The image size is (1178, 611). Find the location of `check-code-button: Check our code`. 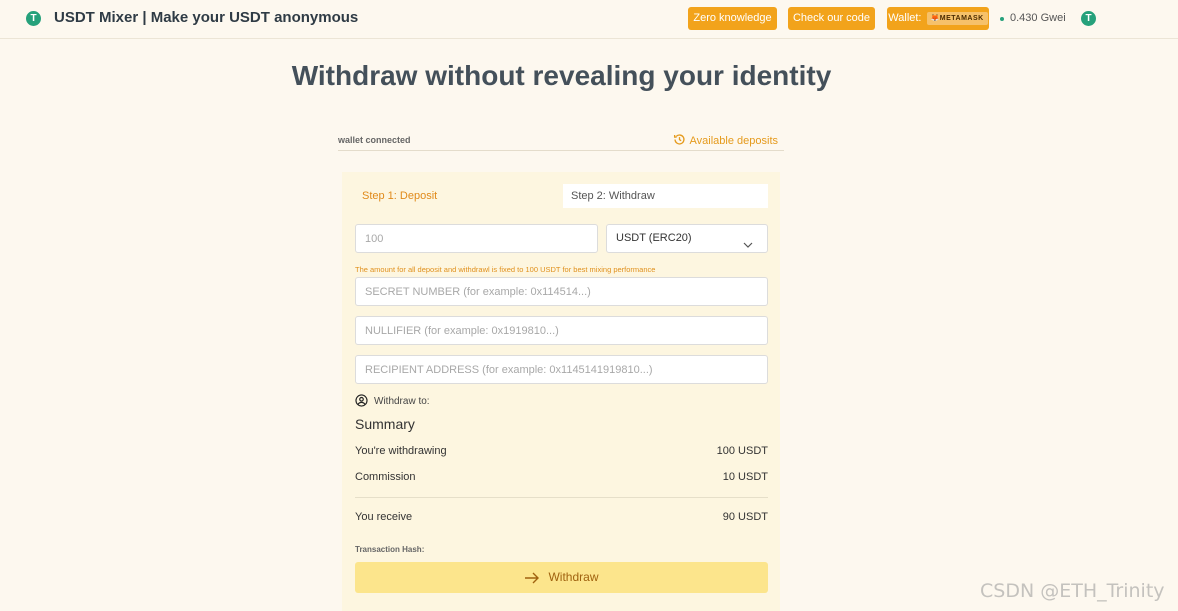

check-code-button: Check our code is located at coordinates (831, 18).